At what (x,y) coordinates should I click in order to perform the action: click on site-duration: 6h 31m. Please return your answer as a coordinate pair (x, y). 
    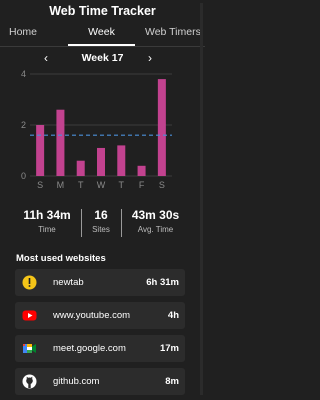
    Looking at the image, I should click on (162, 282).